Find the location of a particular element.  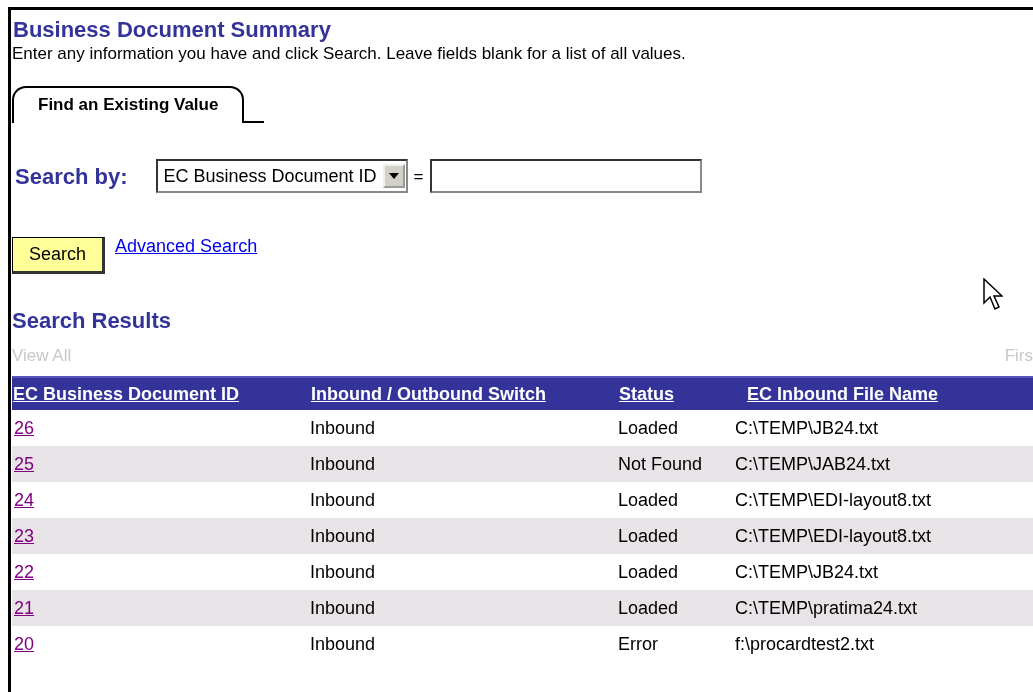

results-title: Search Results is located at coordinates (92, 321).